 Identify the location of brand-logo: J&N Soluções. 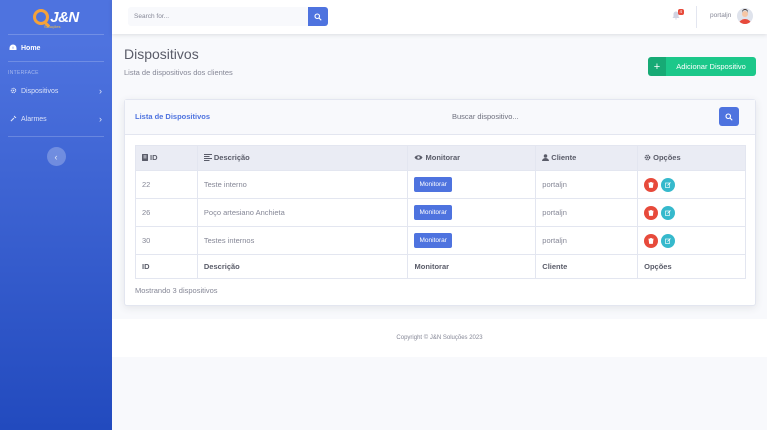
(56, 17).